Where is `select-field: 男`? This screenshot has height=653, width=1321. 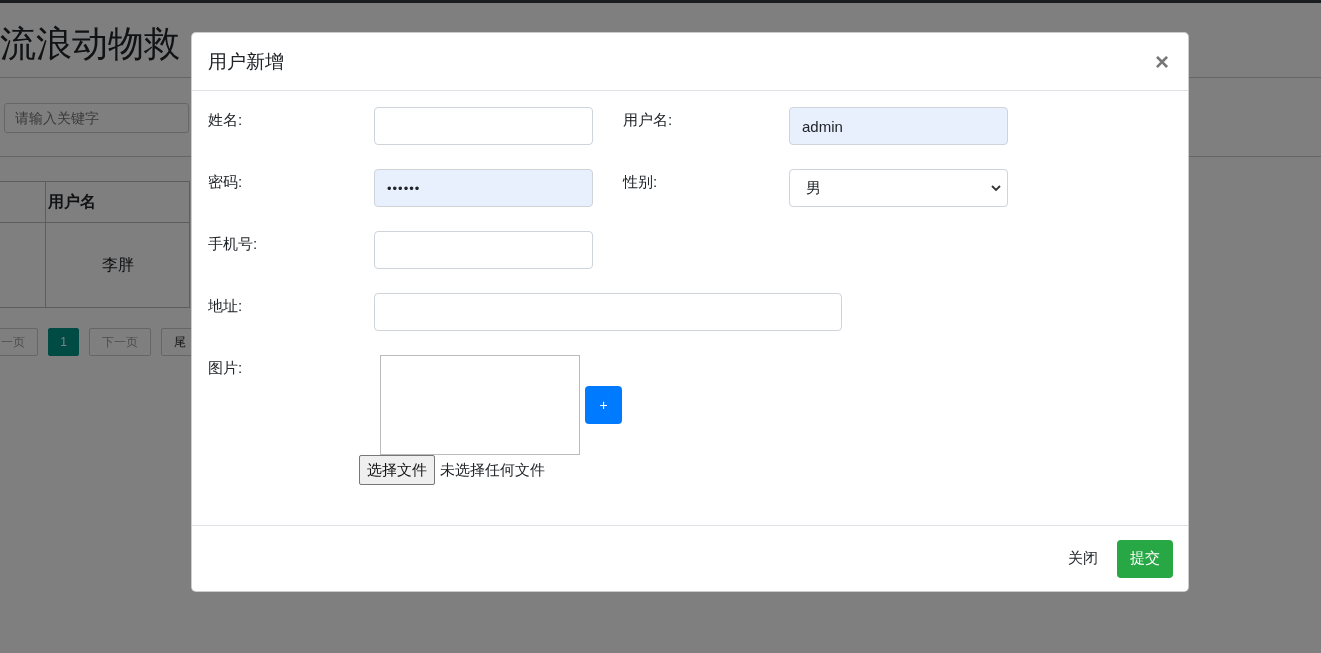 select-field: 男 is located at coordinates (898, 188).